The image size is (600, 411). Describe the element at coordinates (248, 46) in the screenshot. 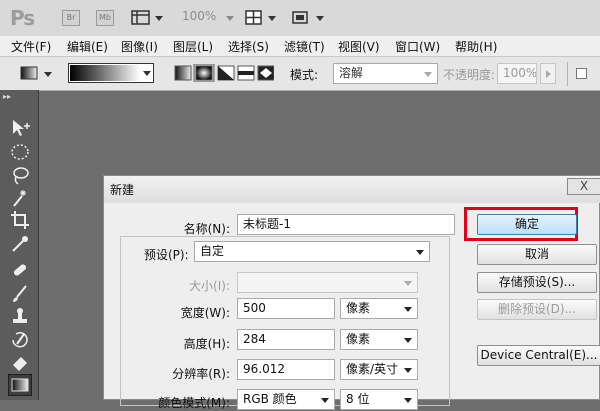

I see `menu-select: 选择(S)` at that location.